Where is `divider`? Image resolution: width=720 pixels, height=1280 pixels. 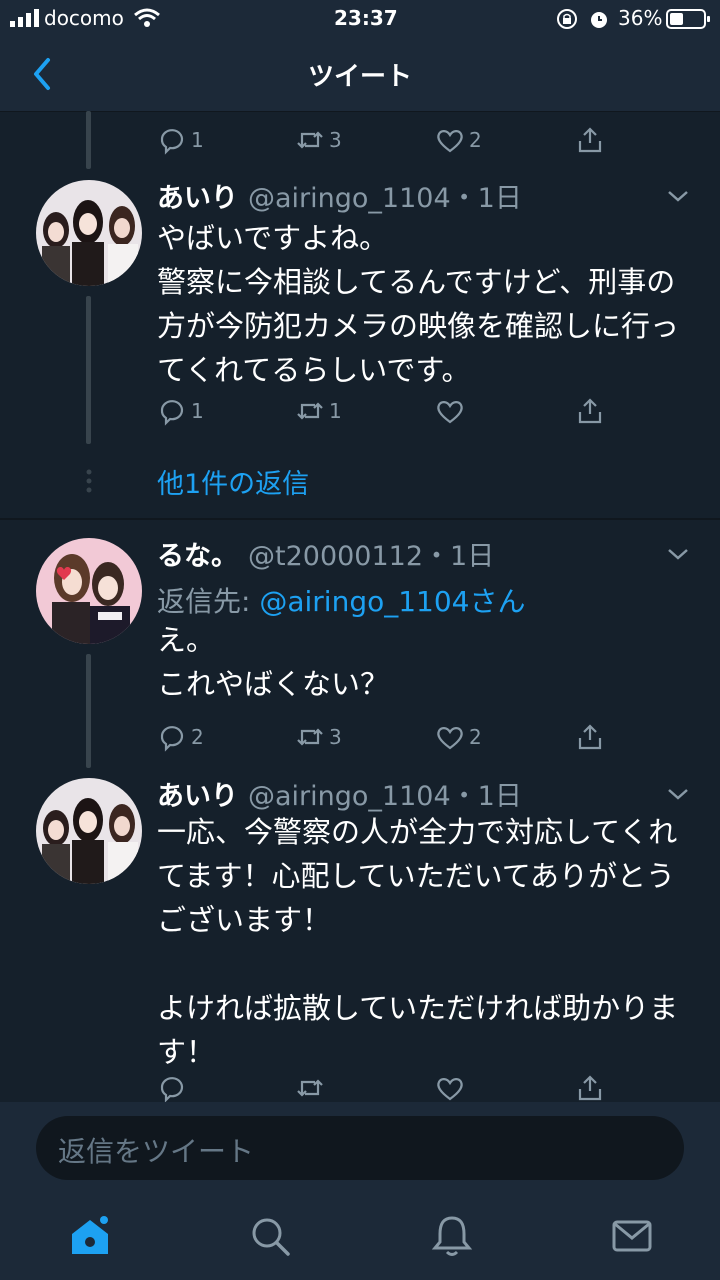
divider is located at coordinates (360, 519).